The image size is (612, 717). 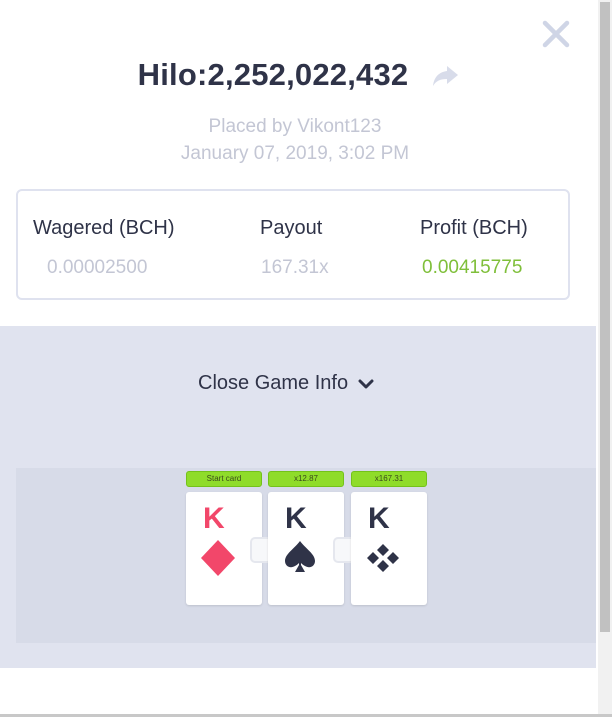 What do you see at coordinates (383, 558) in the screenshot?
I see `club-icon` at bounding box center [383, 558].